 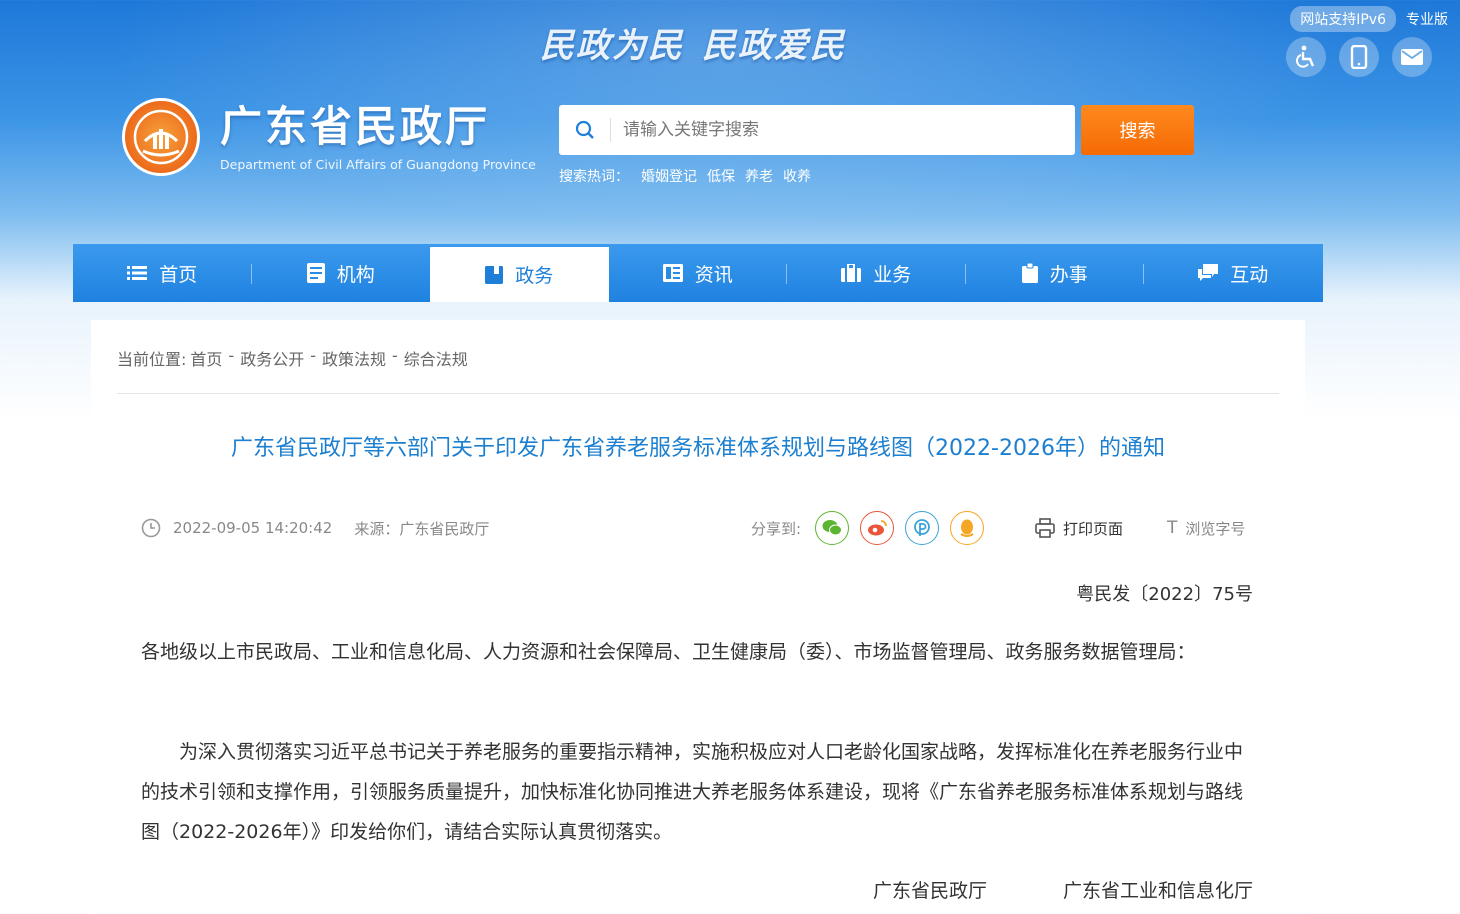 What do you see at coordinates (1343, 19) in the screenshot?
I see `ipv6-badge: 网站支持IPv6` at bounding box center [1343, 19].